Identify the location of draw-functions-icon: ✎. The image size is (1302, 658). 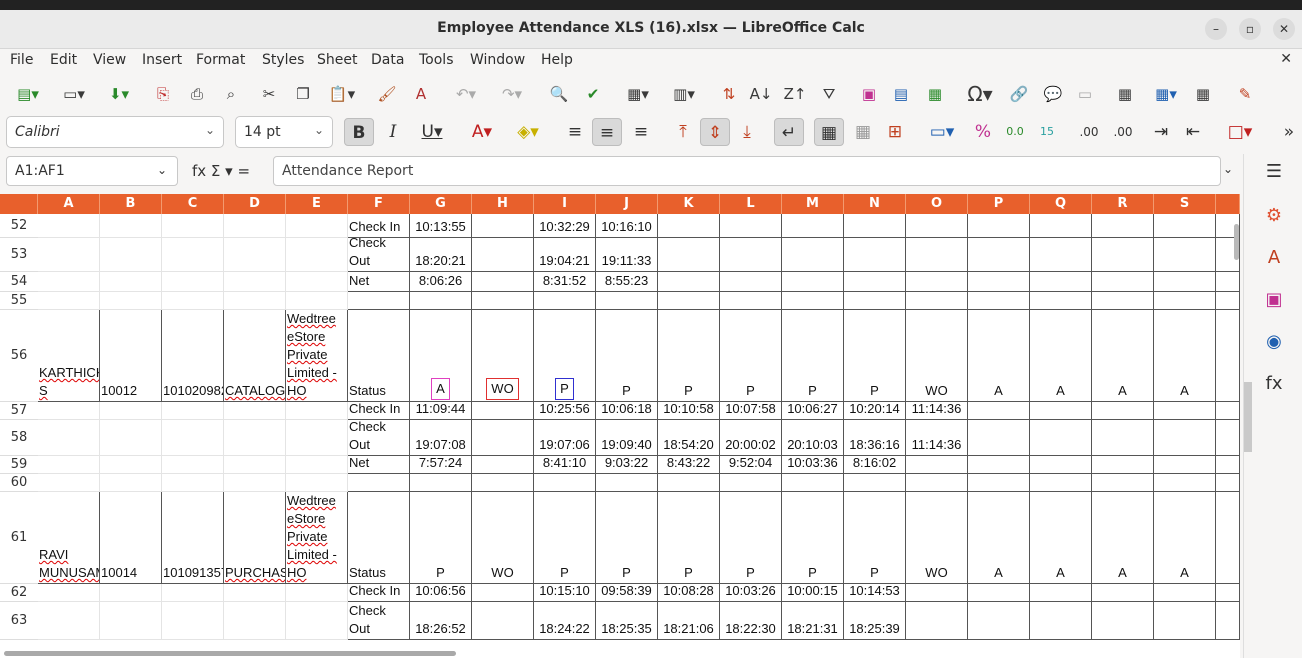
(1245, 94).